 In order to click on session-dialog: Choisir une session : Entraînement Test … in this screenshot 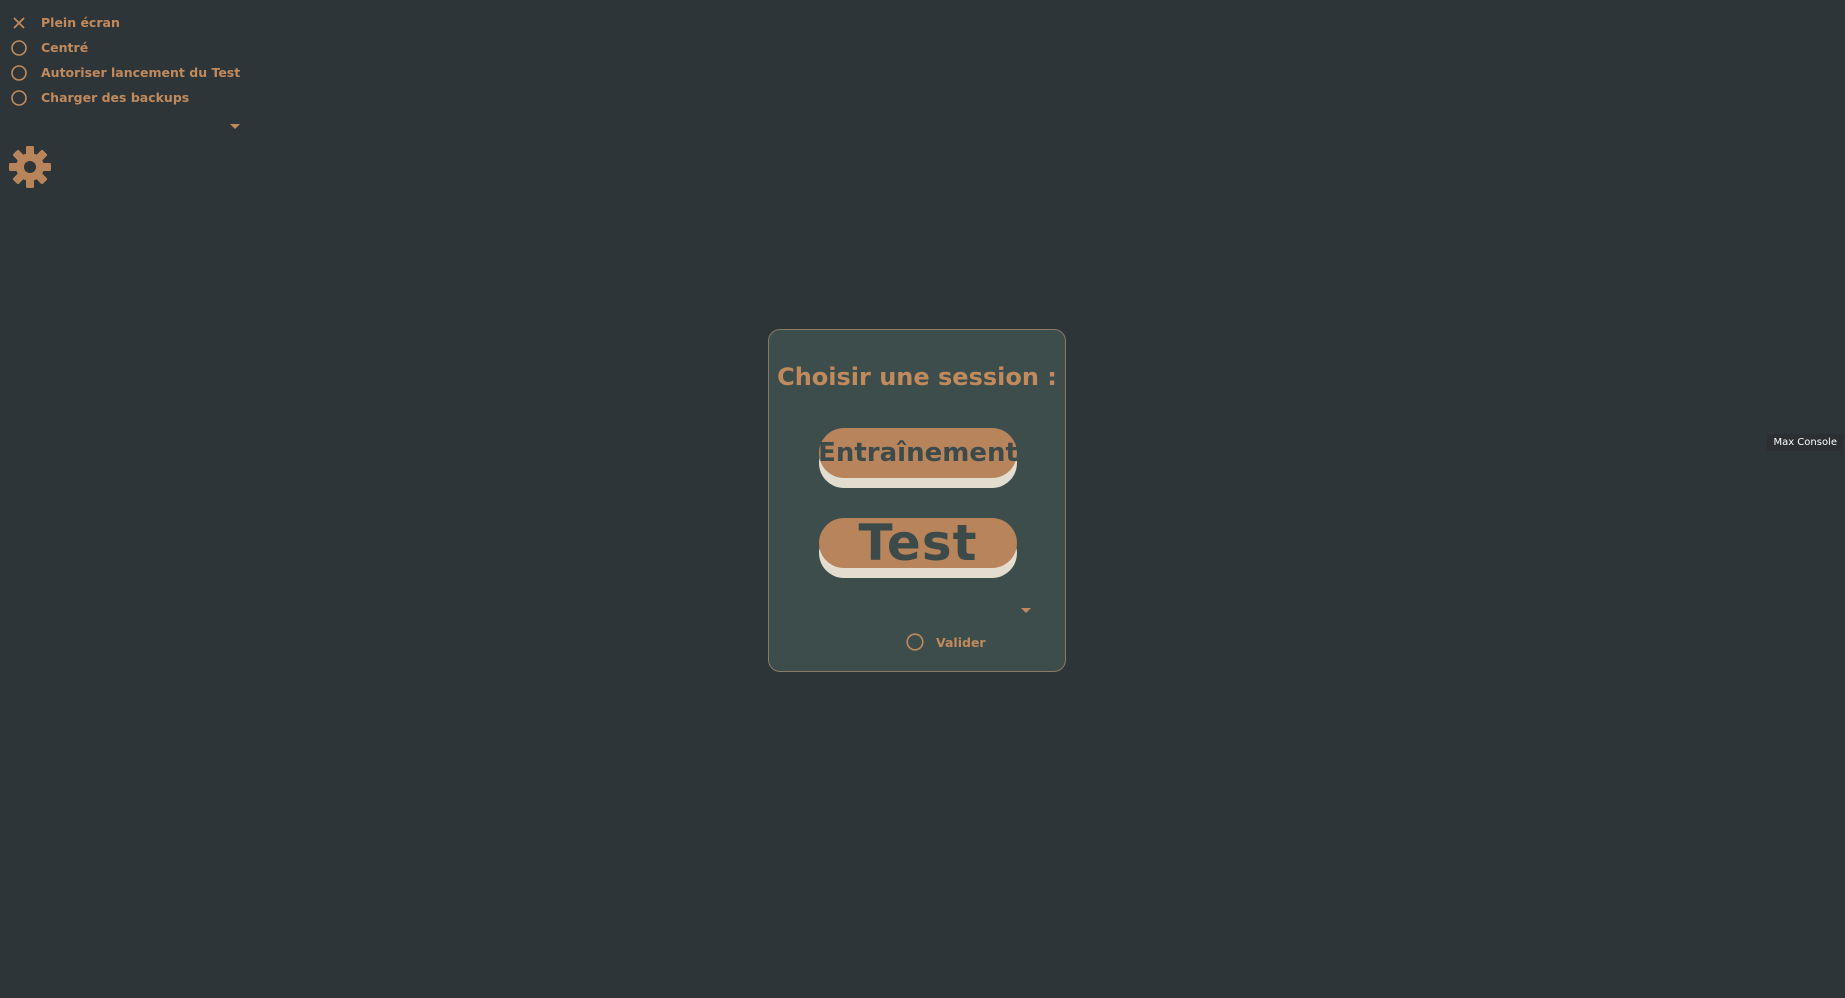, I will do `click(917, 500)`.